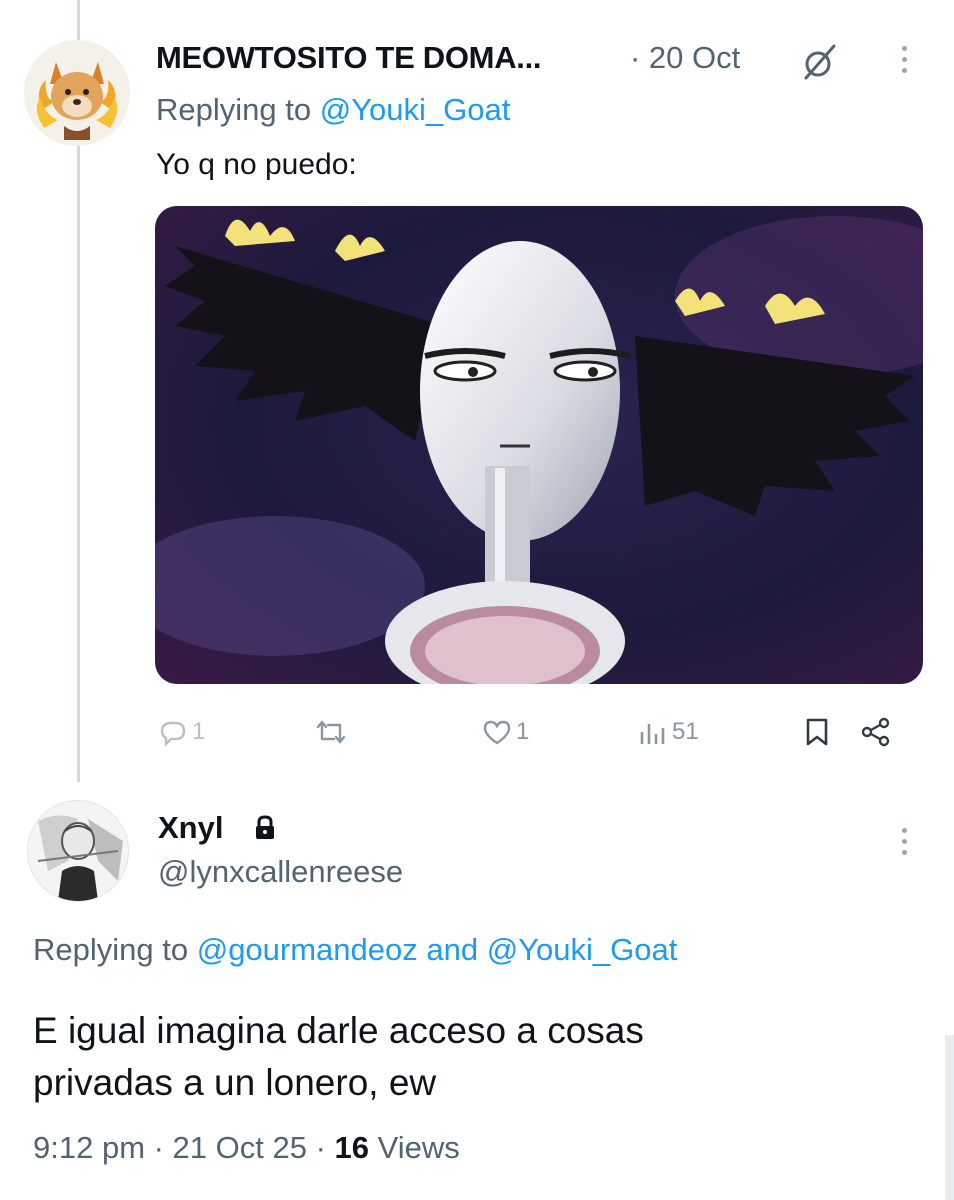 The width and height of the screenshot is (954, 1200). I want to click on share-button, so click(876, 732).